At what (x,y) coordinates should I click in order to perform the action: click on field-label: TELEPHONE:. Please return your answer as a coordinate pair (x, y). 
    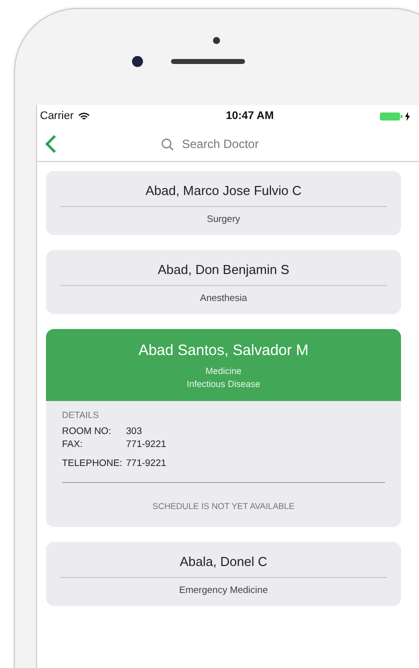
    Looking at the image, I should click on (93, 463).